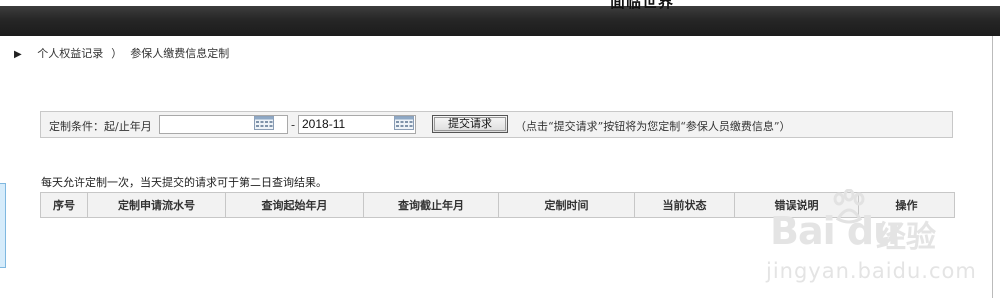  Describe the element at coordinates (180, 53) in the screenshot. I see `breadcrumb-item-payment-customization: 参保人缴费信息定制` at that location.